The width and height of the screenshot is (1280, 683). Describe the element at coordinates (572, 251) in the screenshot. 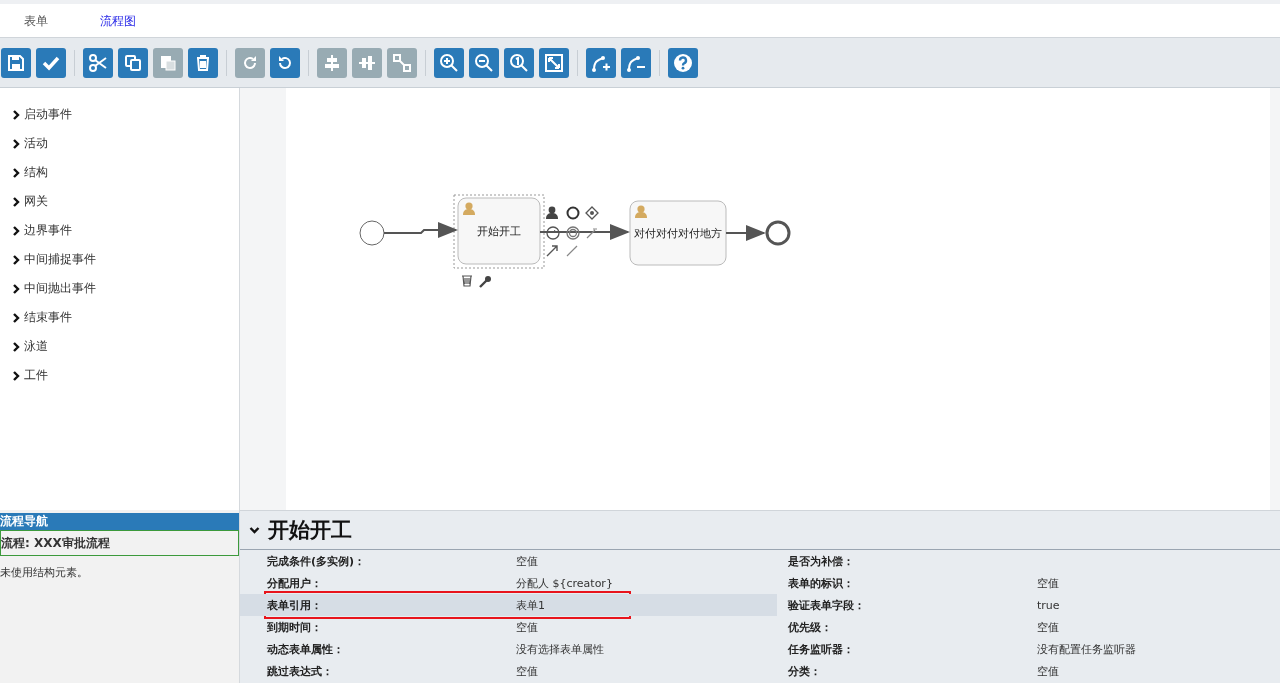

I see `line-icon` at that location.